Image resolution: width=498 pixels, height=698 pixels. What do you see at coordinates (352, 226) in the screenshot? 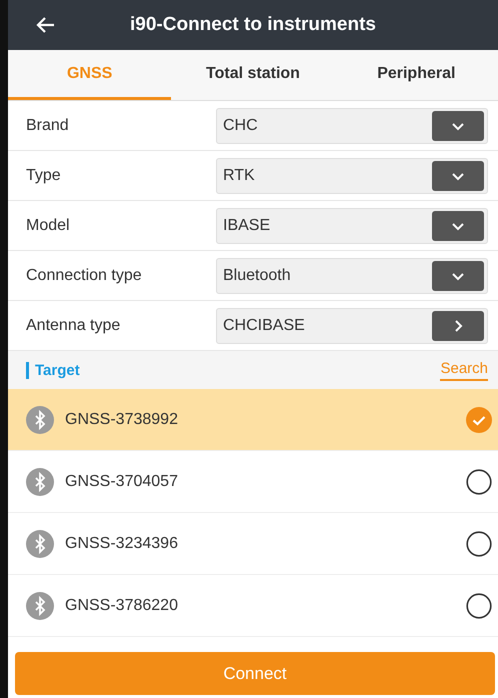
I see `dropdown-field: IBASE` at bounding box center [352, 226].